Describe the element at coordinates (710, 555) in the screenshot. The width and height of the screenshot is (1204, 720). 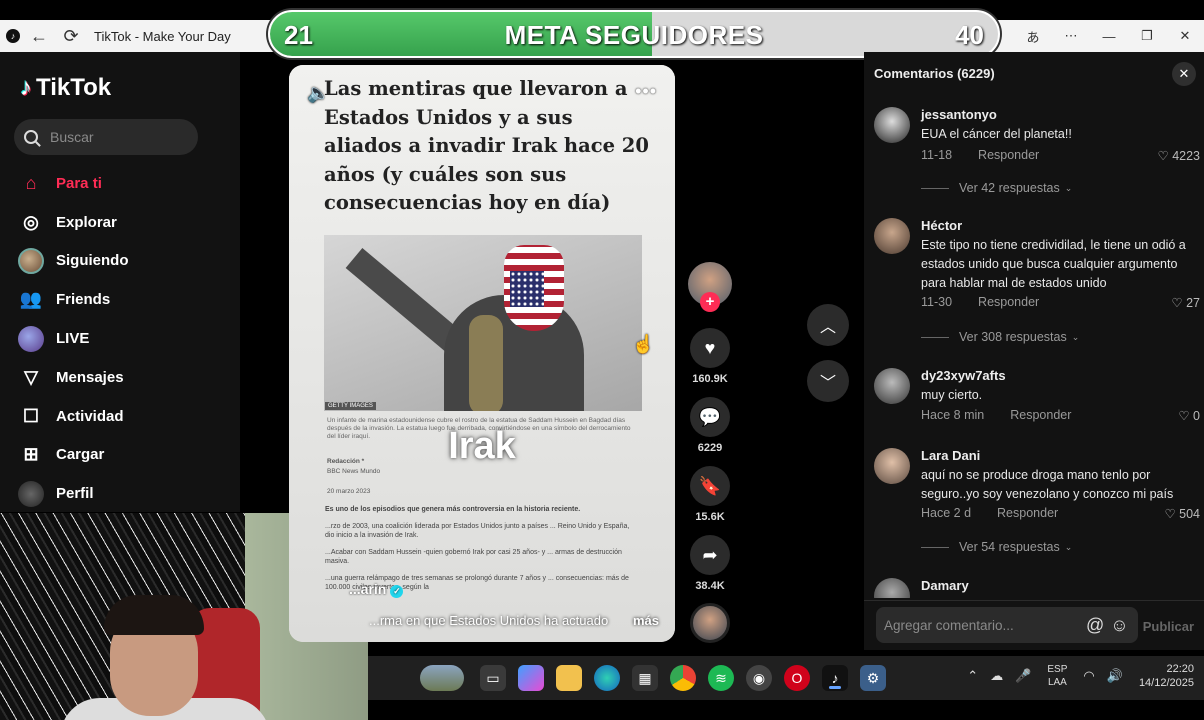
I see `share-arrow-icon: ➦` at that location.